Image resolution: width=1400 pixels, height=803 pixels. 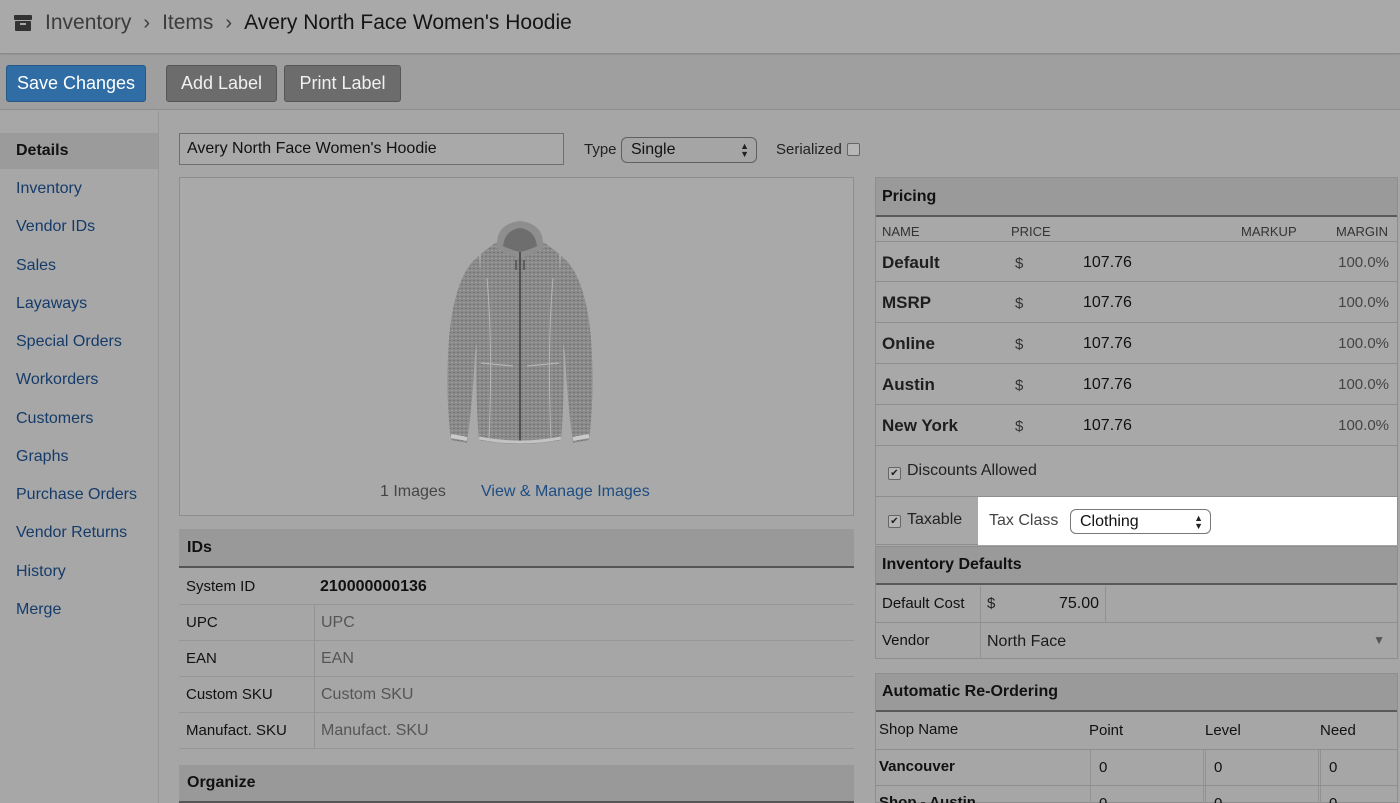 I want to click on add-label-button: Add Label, so click(x=221, y=83).